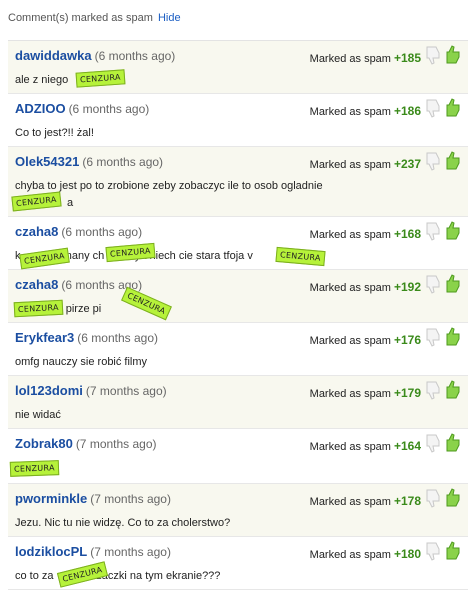  I want to click on comment-score: +186, so click(407, 111).